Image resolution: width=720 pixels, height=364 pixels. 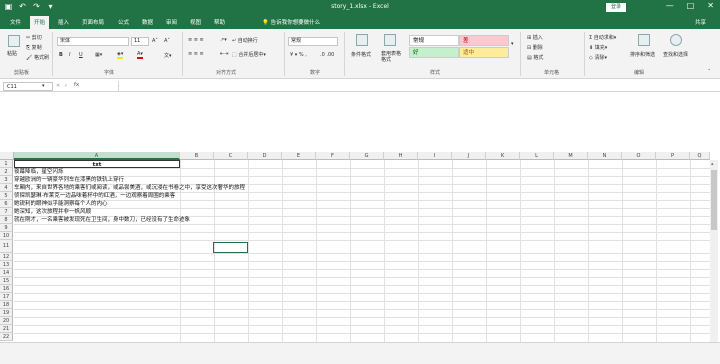 I want to click on scroll-thumb, so click(x=714, y=200).